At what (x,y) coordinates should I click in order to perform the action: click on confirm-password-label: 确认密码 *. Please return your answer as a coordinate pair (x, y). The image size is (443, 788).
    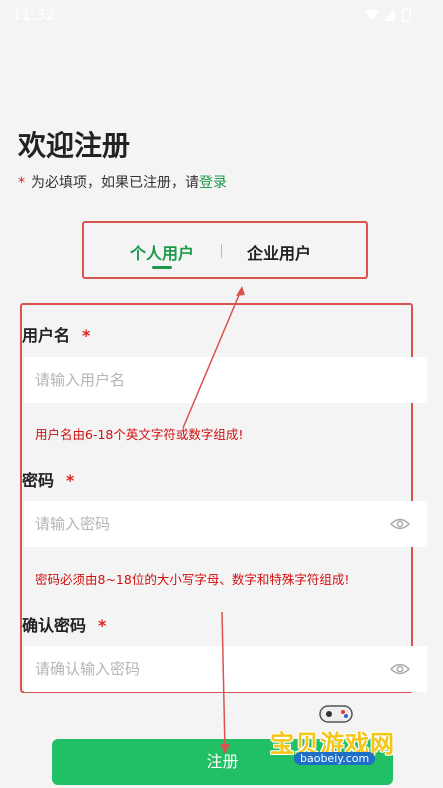
    Looking at the image, I should click on (64, 624).